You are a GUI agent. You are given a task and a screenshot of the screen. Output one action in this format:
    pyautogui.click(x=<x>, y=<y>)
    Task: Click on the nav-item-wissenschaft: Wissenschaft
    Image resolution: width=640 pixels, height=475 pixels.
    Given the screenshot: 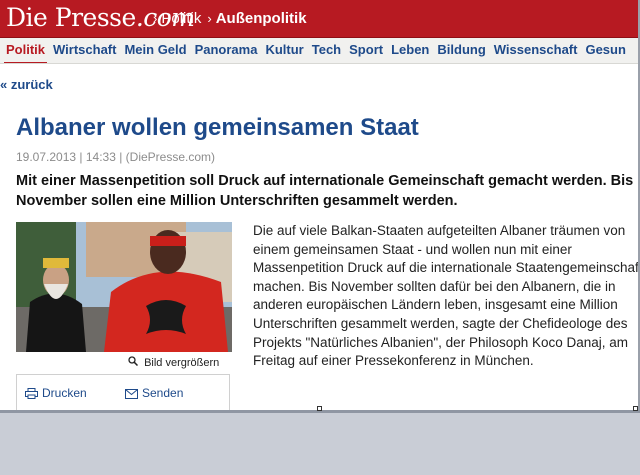 What is the action you would take?
    pyautogui.click(x=536, y=50)
    